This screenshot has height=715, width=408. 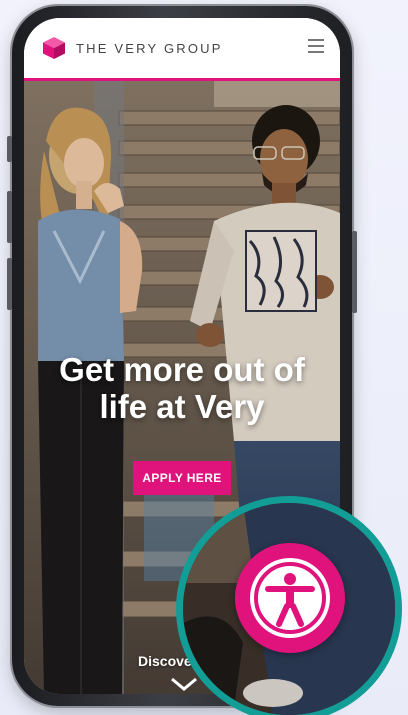 What do you see at coordinates (9, 284) in the screenshot?
I see `phone-volume-down` at bounding box center [9, 284].